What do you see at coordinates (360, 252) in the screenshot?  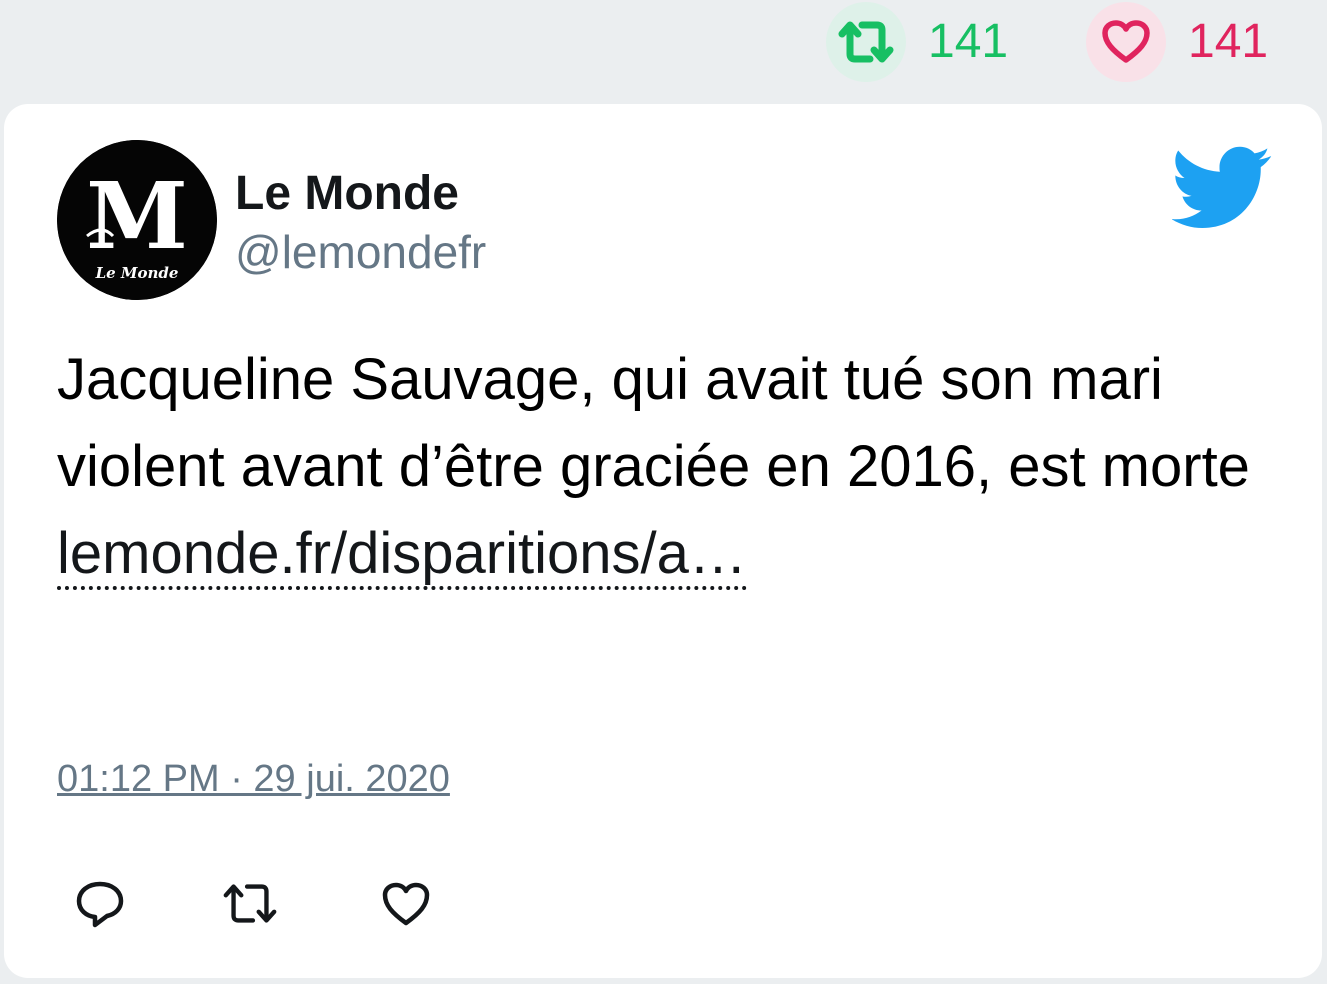 I see `author-handle: @lemondefr` at bounding box center [360, 252].